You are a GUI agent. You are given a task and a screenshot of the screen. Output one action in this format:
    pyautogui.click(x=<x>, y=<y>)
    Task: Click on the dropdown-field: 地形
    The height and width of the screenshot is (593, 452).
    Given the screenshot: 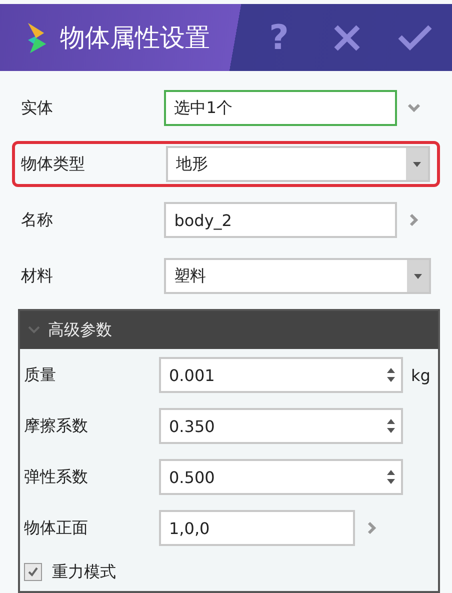 What is the action you would take?
    pyautogui.click(x=298, y=164)
    